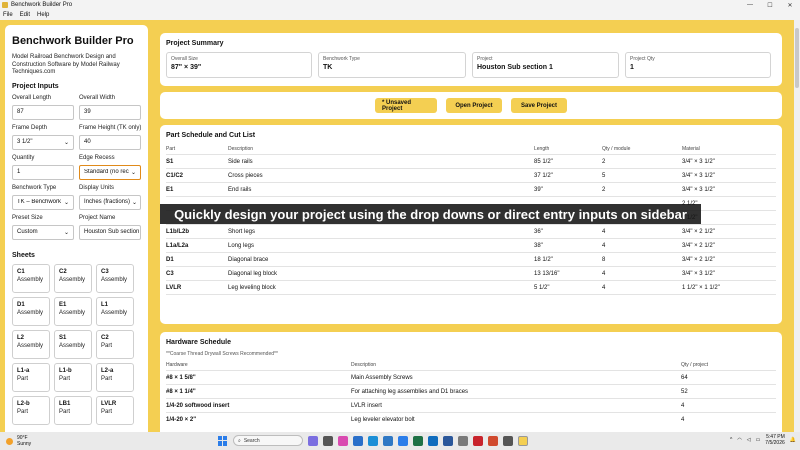  Describe the element at coordinates (25, 15) in the screenshot. I see `menu-edit: Edit` at that location.